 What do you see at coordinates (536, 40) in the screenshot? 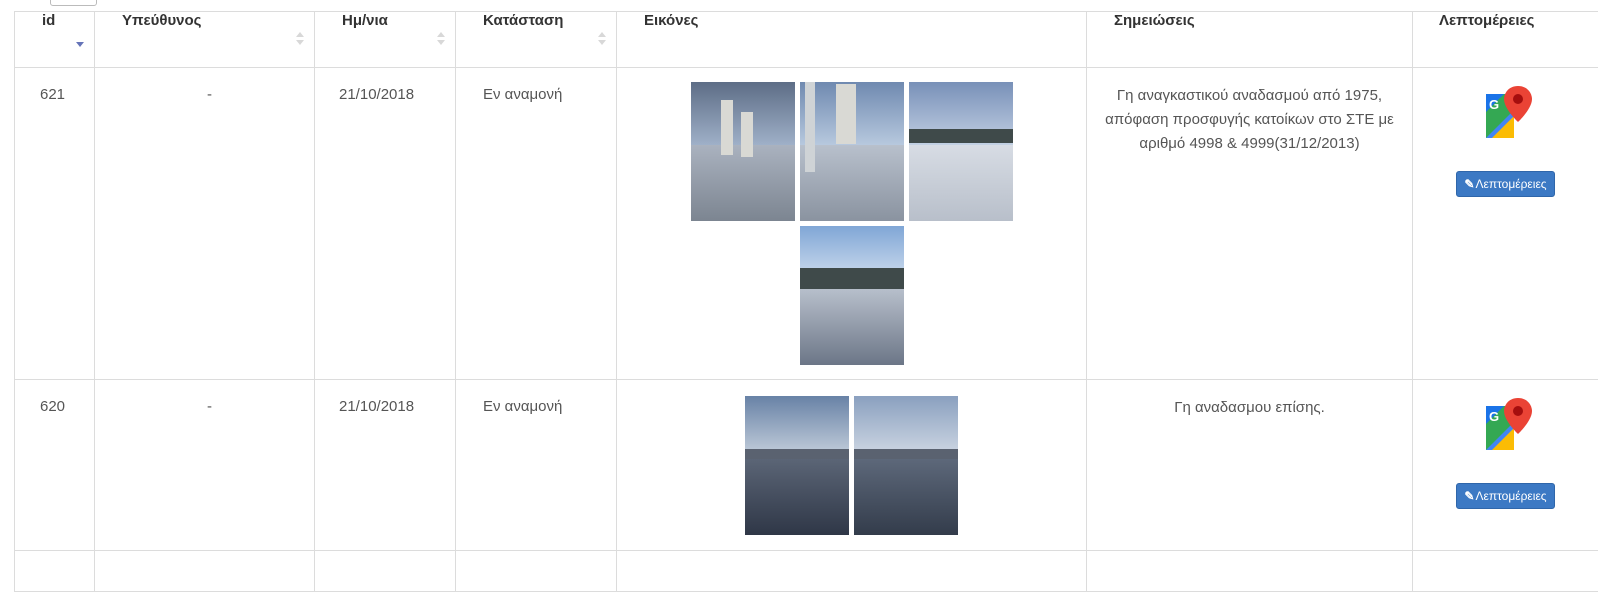
I see `column-header-status: Κατάσταση` at bounding box center [536, 40].